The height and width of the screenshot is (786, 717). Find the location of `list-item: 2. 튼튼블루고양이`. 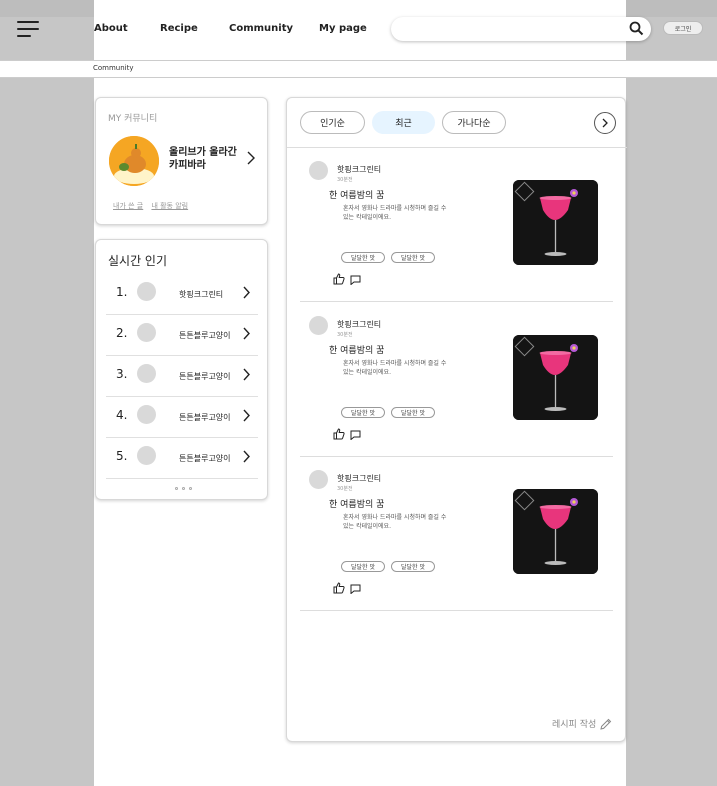

list-item: 2. 튼튼블루고양이 is located at coordinates (182, 335).